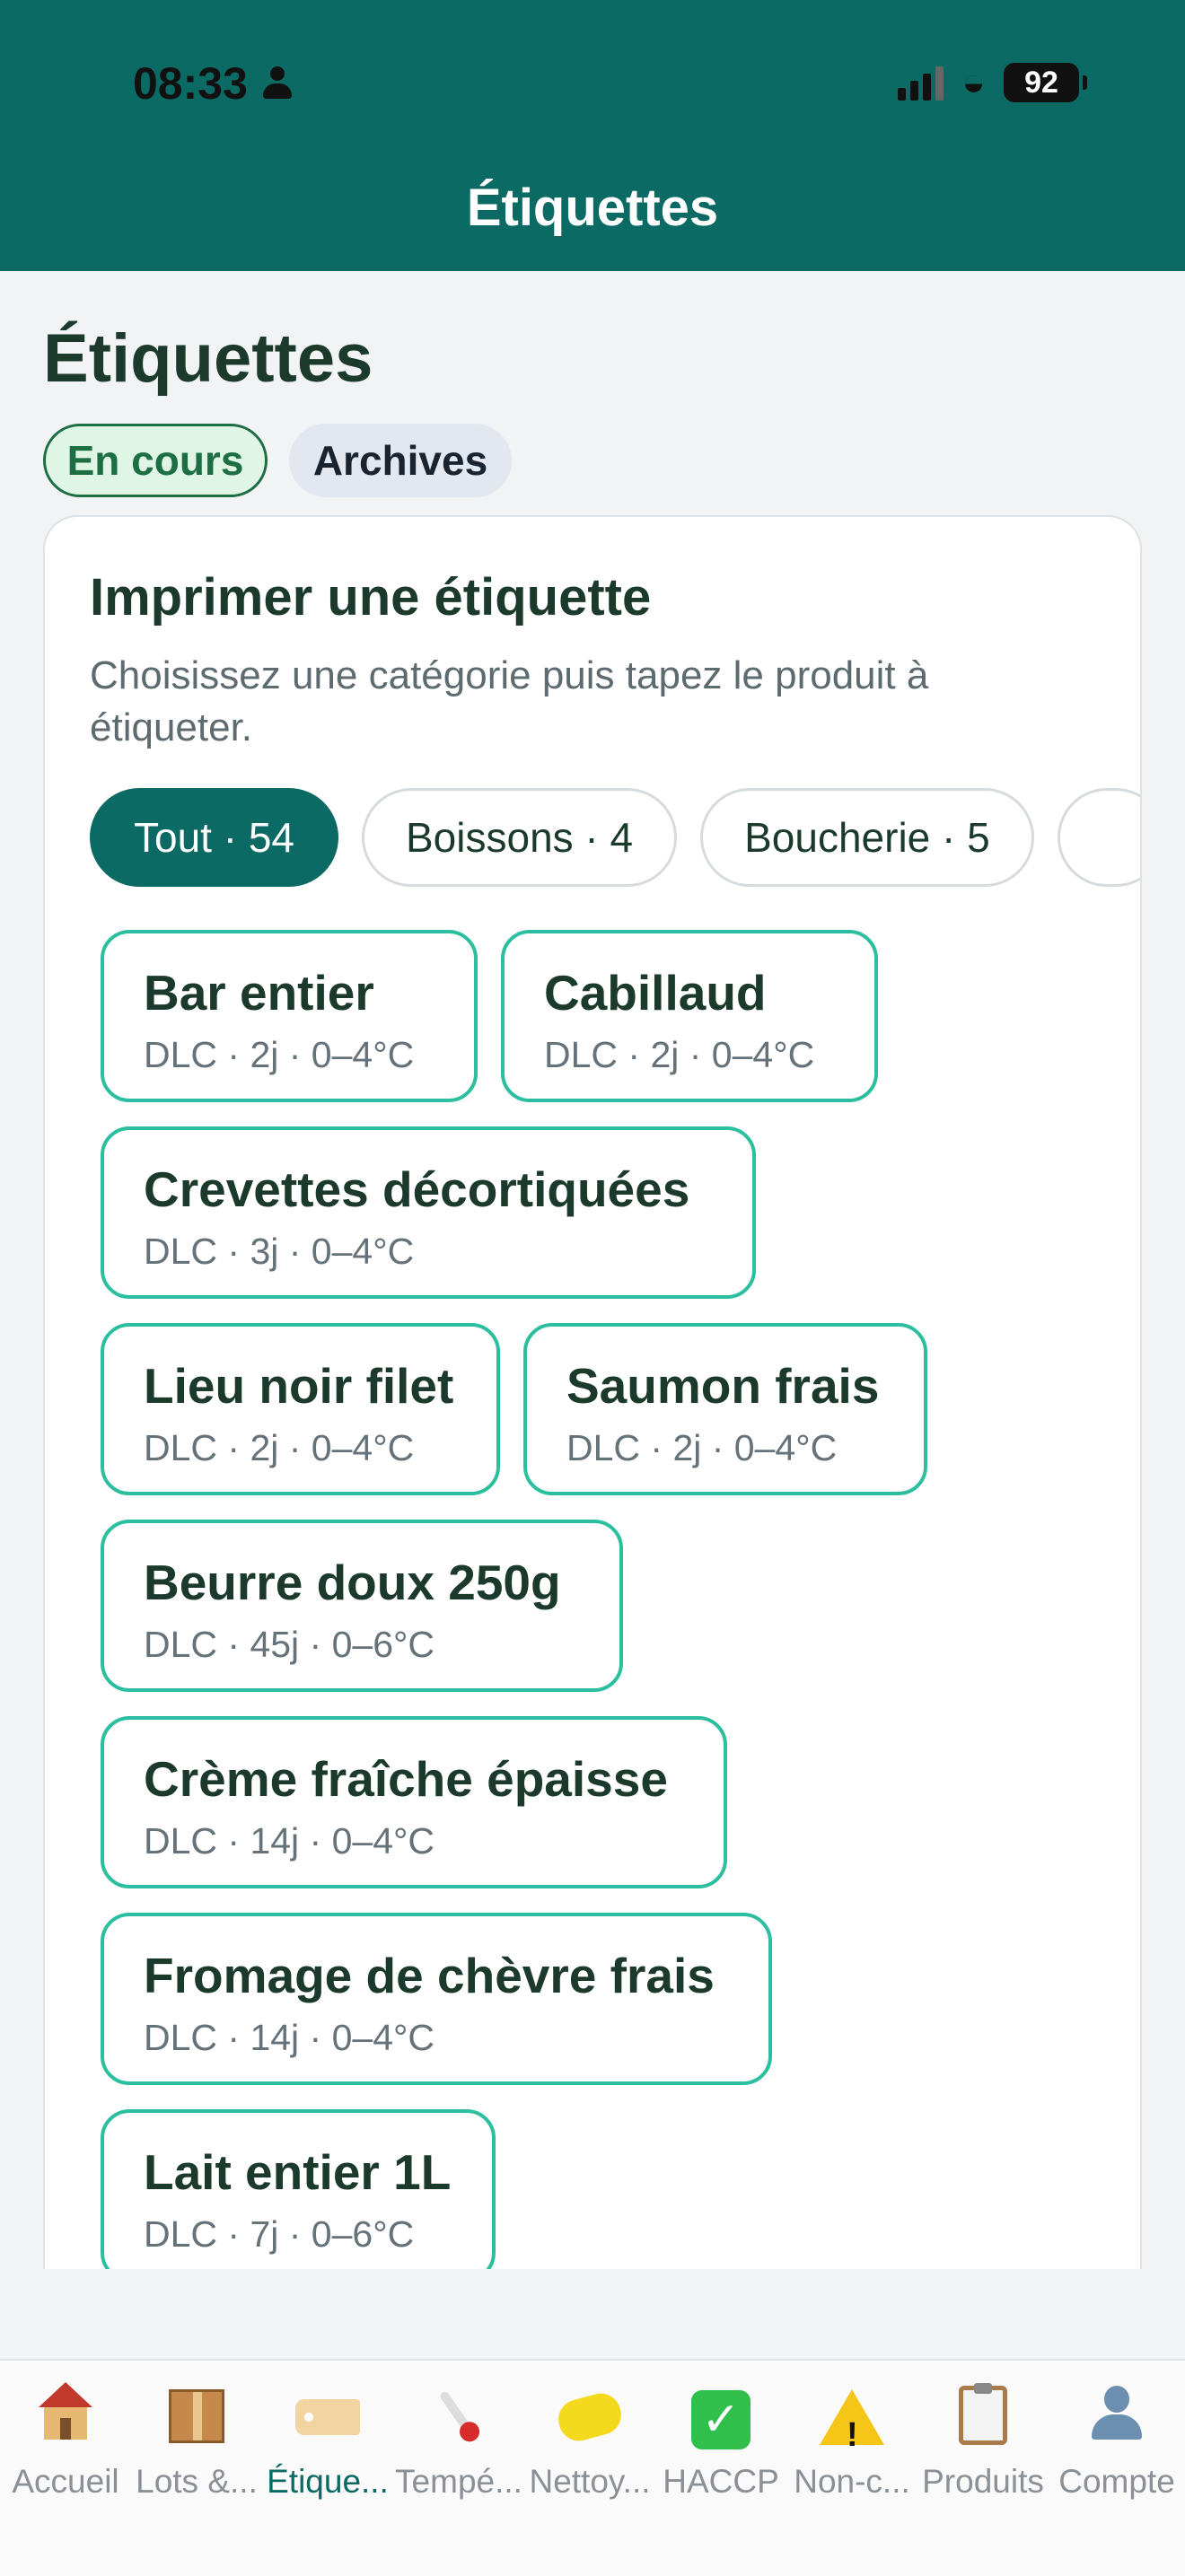  I want to click on tab-label: Accueil, so click(65, 2481).